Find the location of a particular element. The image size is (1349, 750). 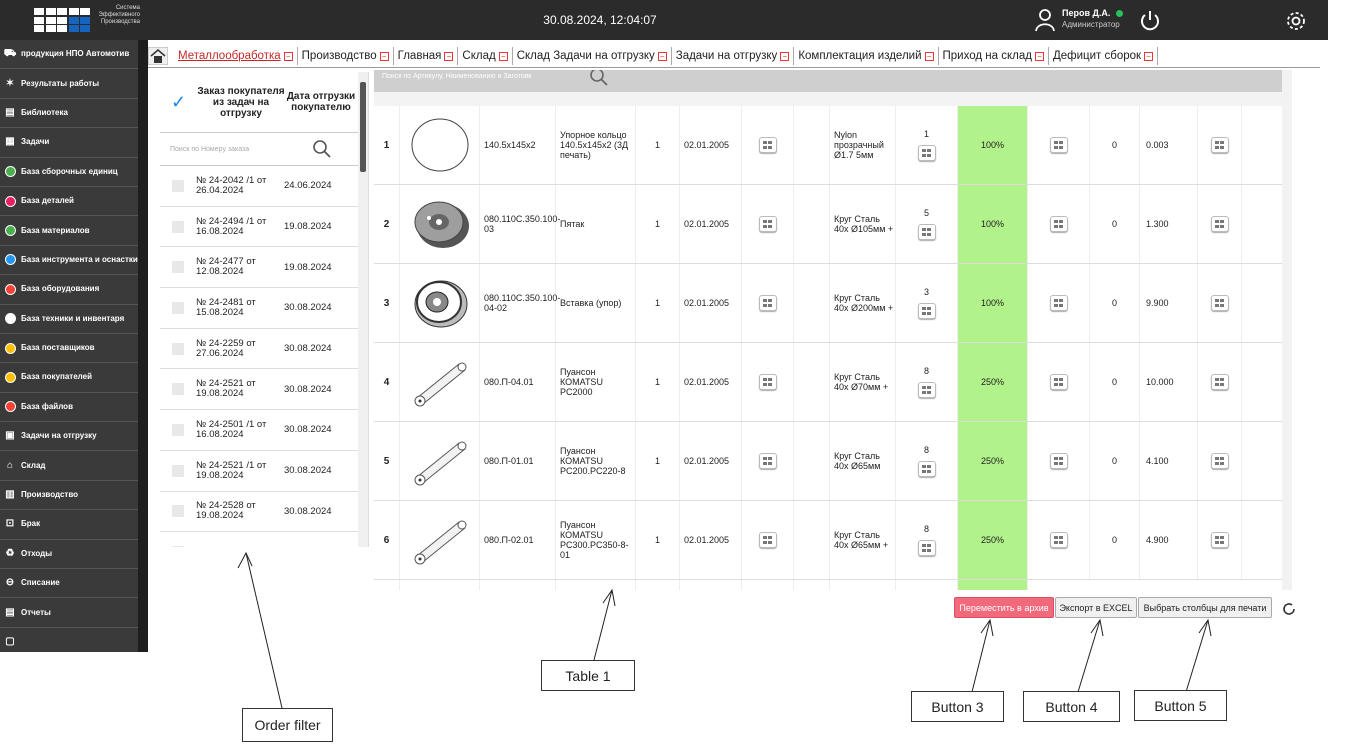

orders-col-order: Заказ покупателя из задач на отгрузку is located at coordinates (241, 102).